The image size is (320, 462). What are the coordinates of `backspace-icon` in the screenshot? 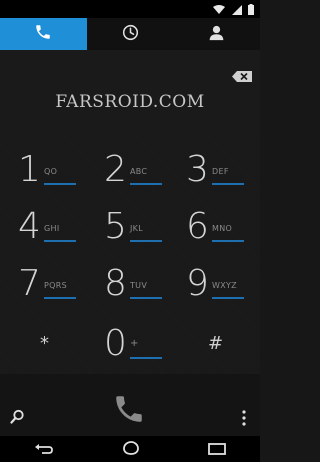 It's located at (242, 76).